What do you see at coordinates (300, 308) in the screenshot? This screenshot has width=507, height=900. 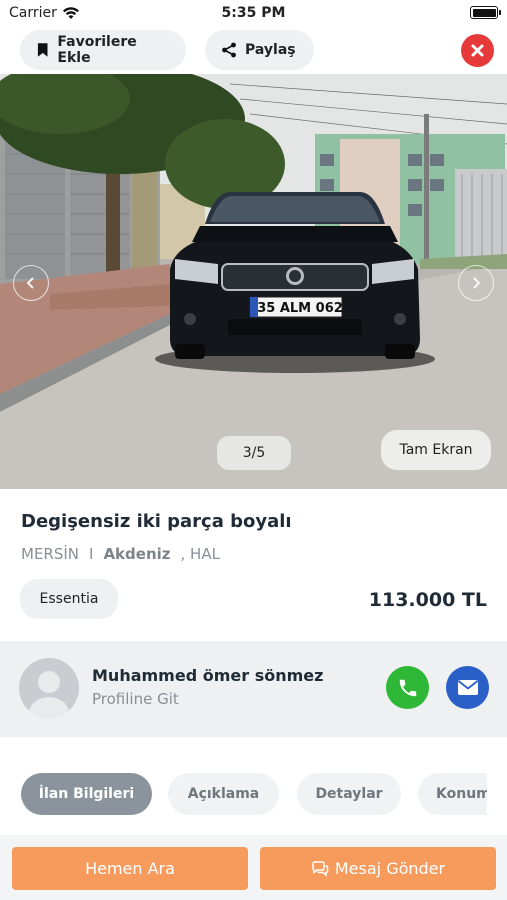 I see `license-plate-text: 35 ALM 062` at bounding box center [300, 308].